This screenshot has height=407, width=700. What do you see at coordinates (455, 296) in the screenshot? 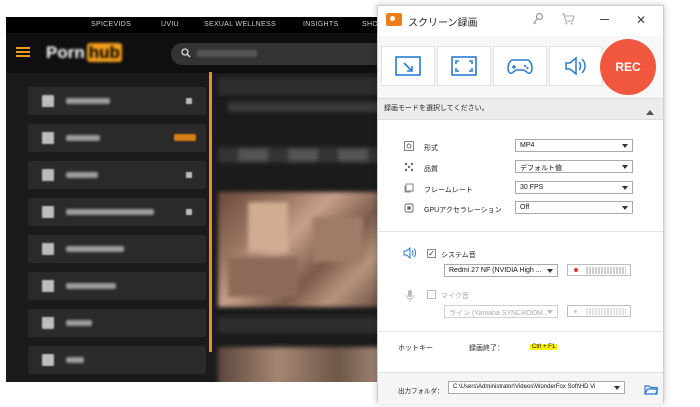
I see `mic-audio-label: マイク音` at bounding box center [455, 296].